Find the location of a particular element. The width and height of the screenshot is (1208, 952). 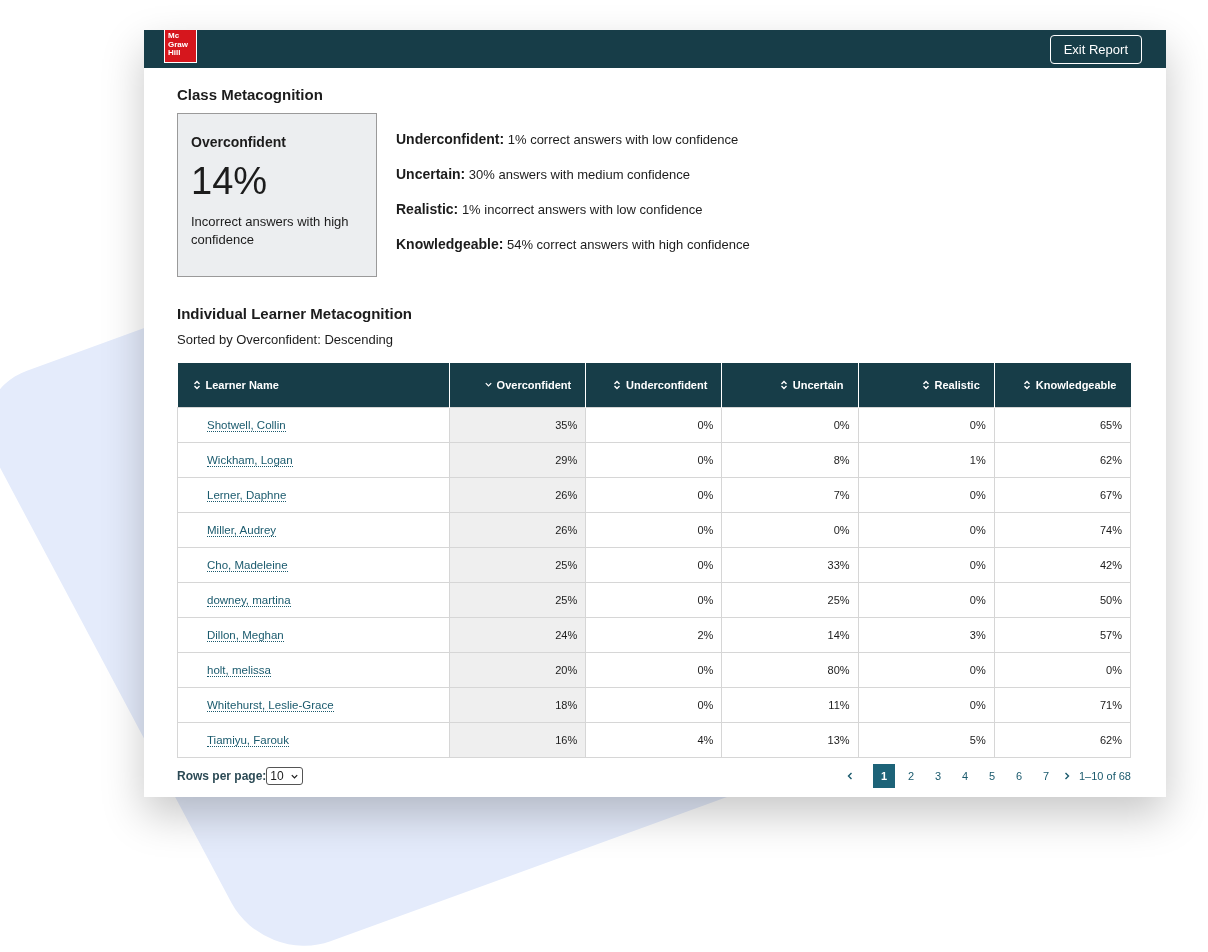

highlight-label: Overconfident is located at coordinates (239, 142).